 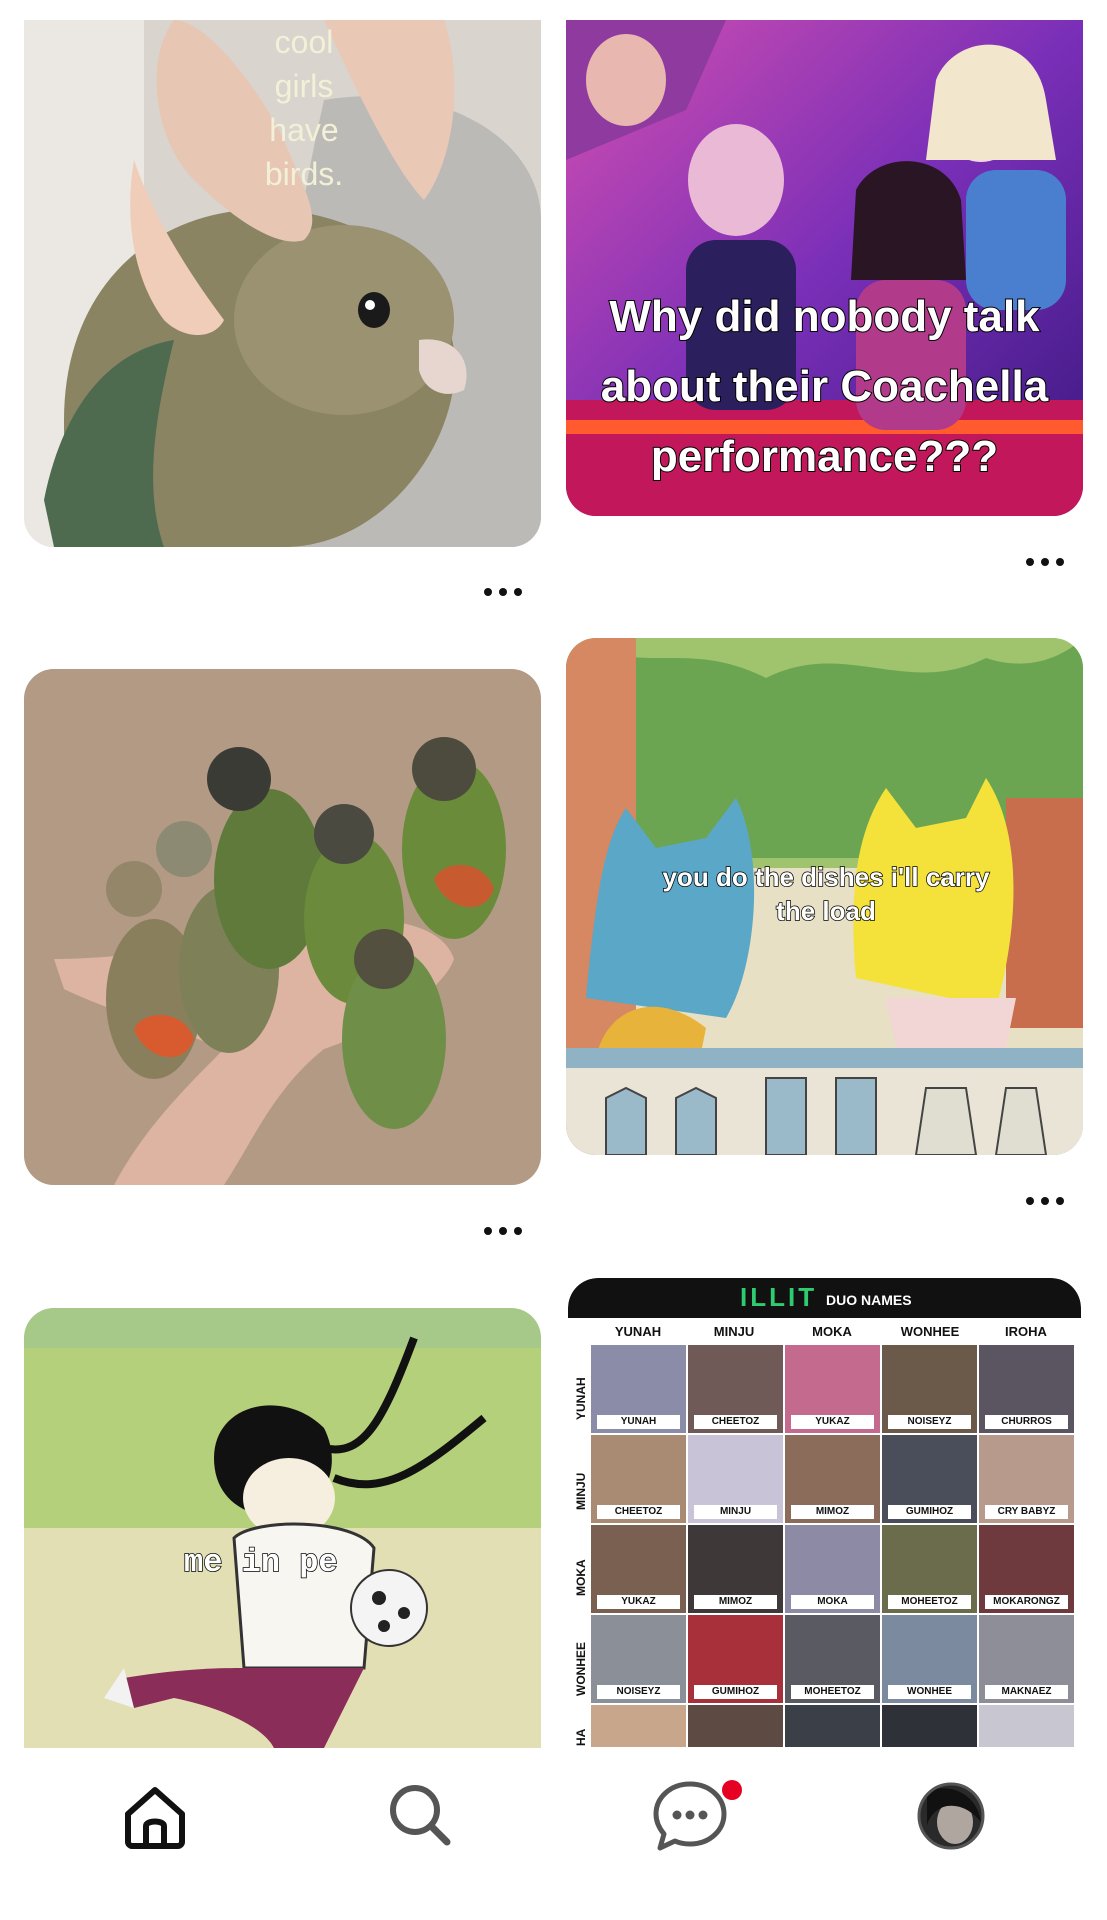 I want to click on pin-cats-caption: you do the dishes i'll carry the load, so click(x=826, y=894).